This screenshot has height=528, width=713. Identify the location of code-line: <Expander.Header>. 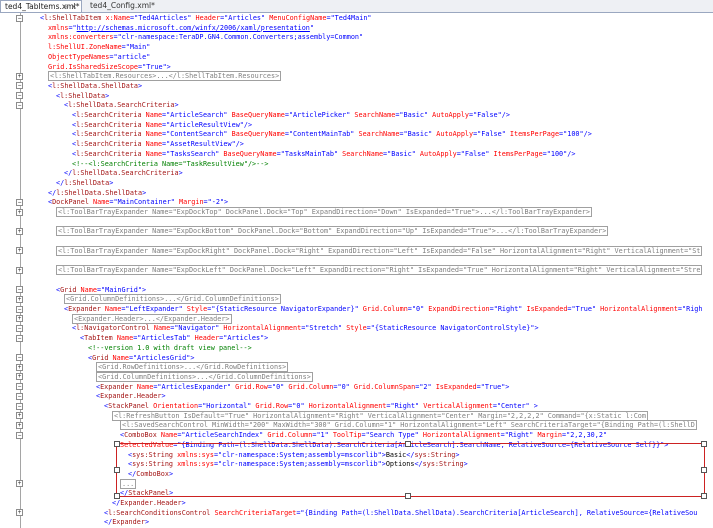
(131, 396).